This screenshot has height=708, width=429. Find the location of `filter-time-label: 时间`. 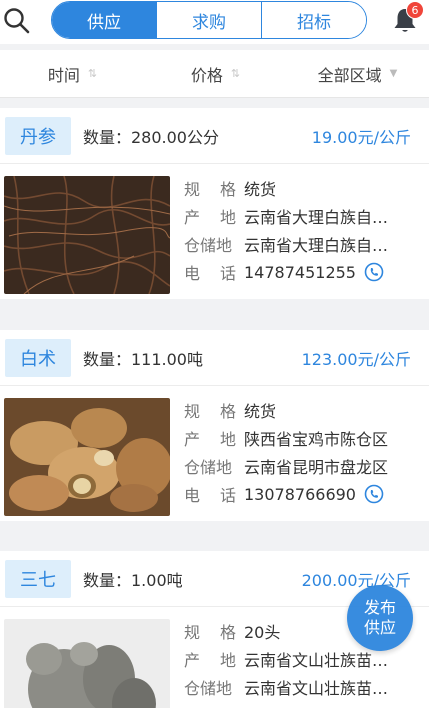

filter-time-label: 时间 is located at coordinates (63, 75).